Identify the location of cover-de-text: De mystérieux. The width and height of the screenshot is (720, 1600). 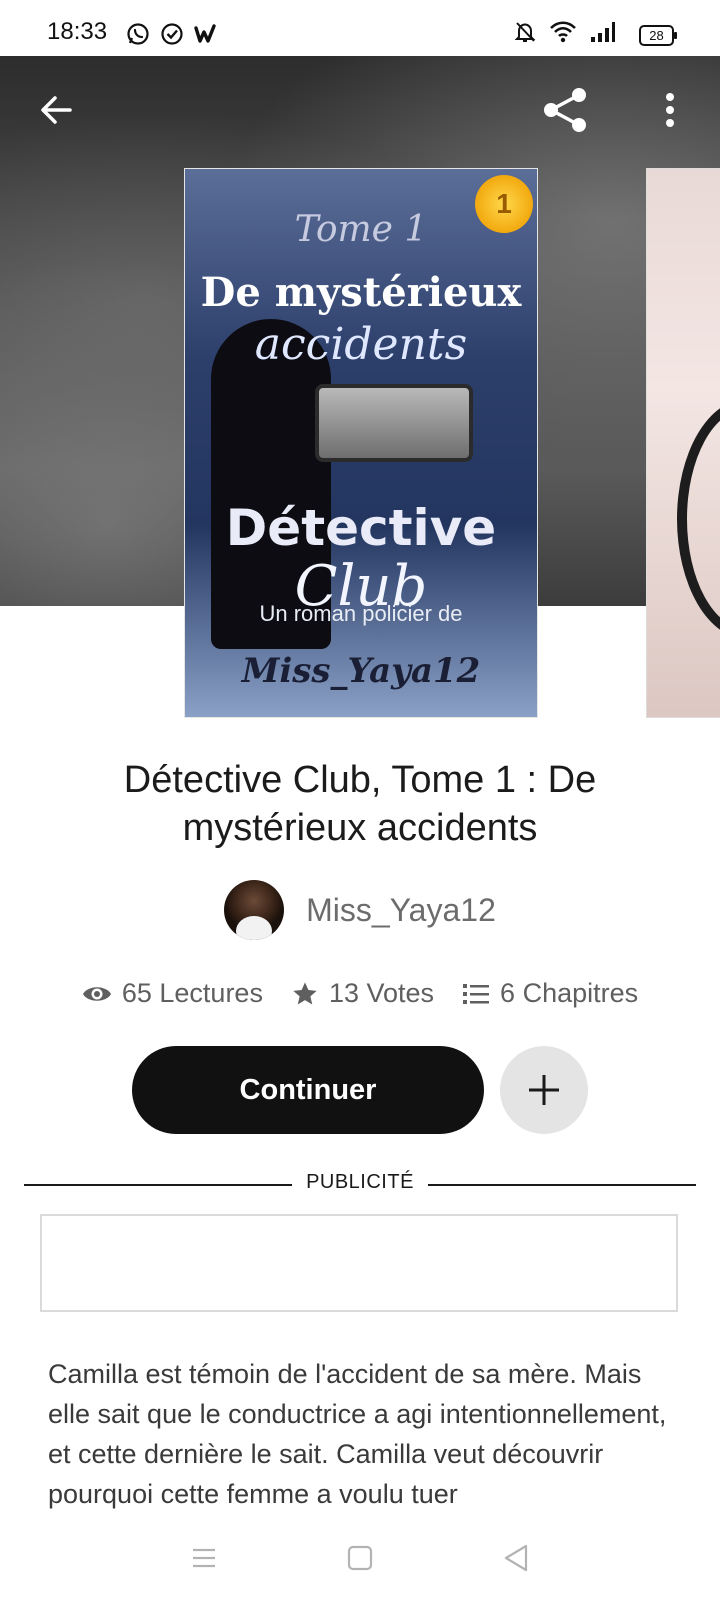
(361, 292).